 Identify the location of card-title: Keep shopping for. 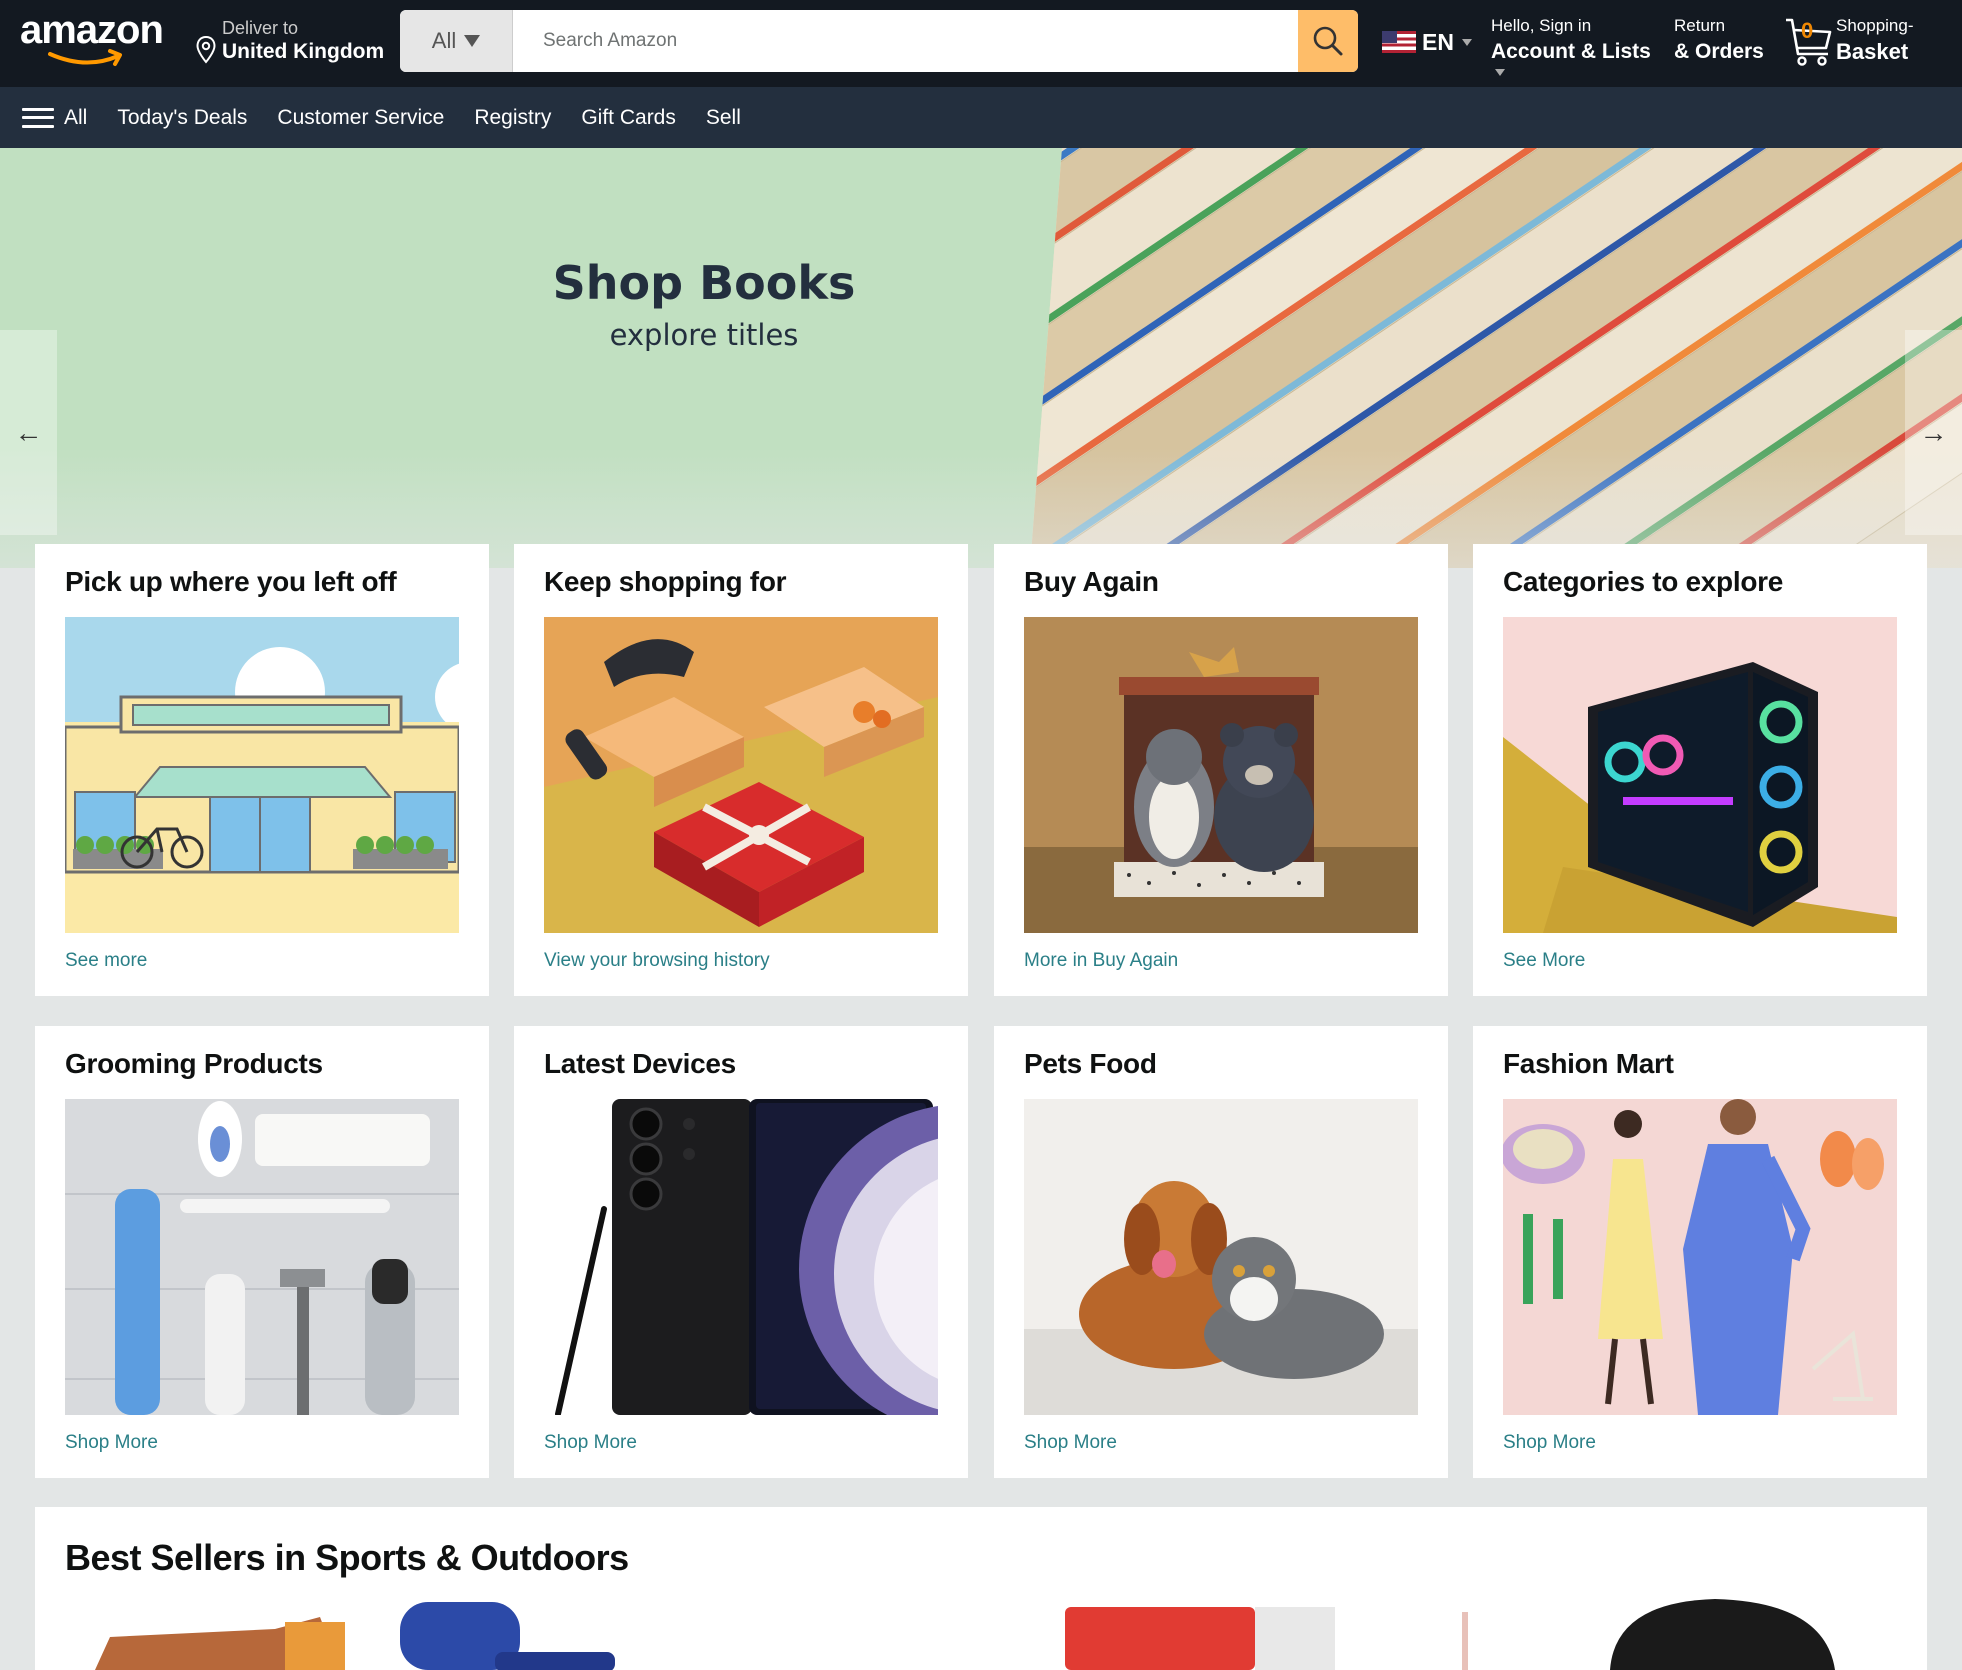
(665, 581).